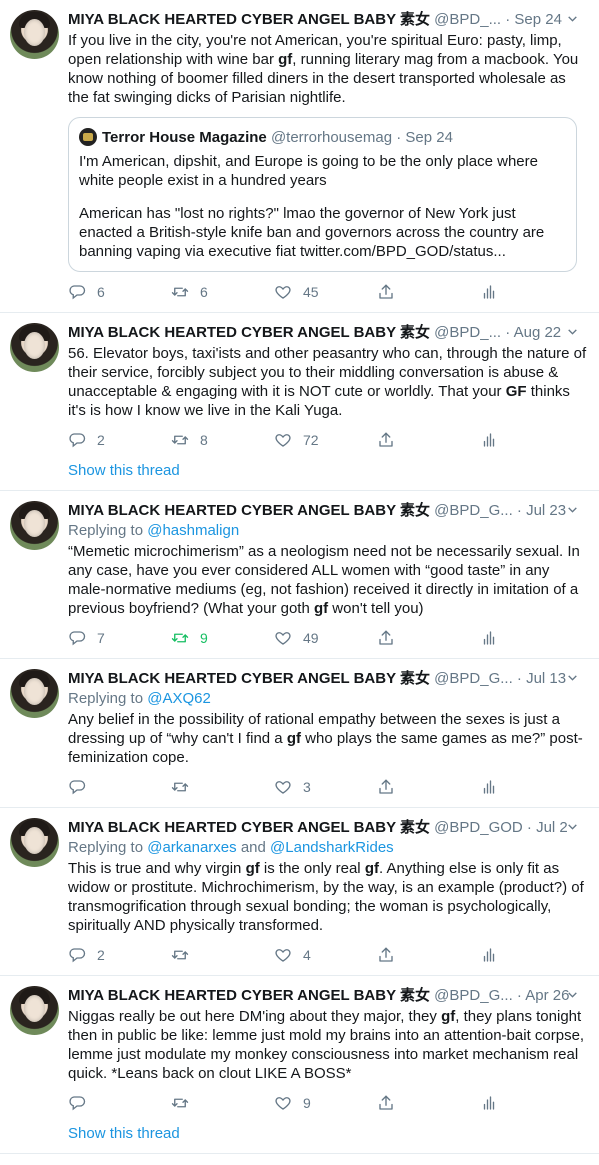 The image size is (599, 1165). What do you see at coordinates (191, 847) in the screenshot?
I see `mention-link: @arkanarxes` at bounding box center [191, 847].